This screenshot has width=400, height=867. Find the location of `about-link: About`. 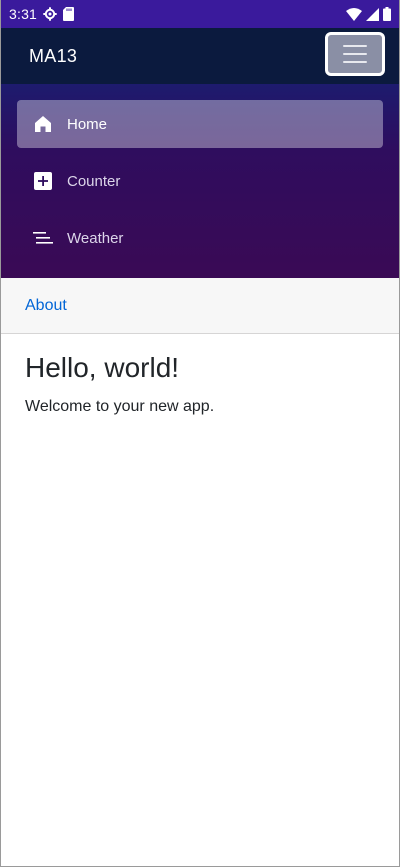

about-link: About is located at coordinates (46, 306).